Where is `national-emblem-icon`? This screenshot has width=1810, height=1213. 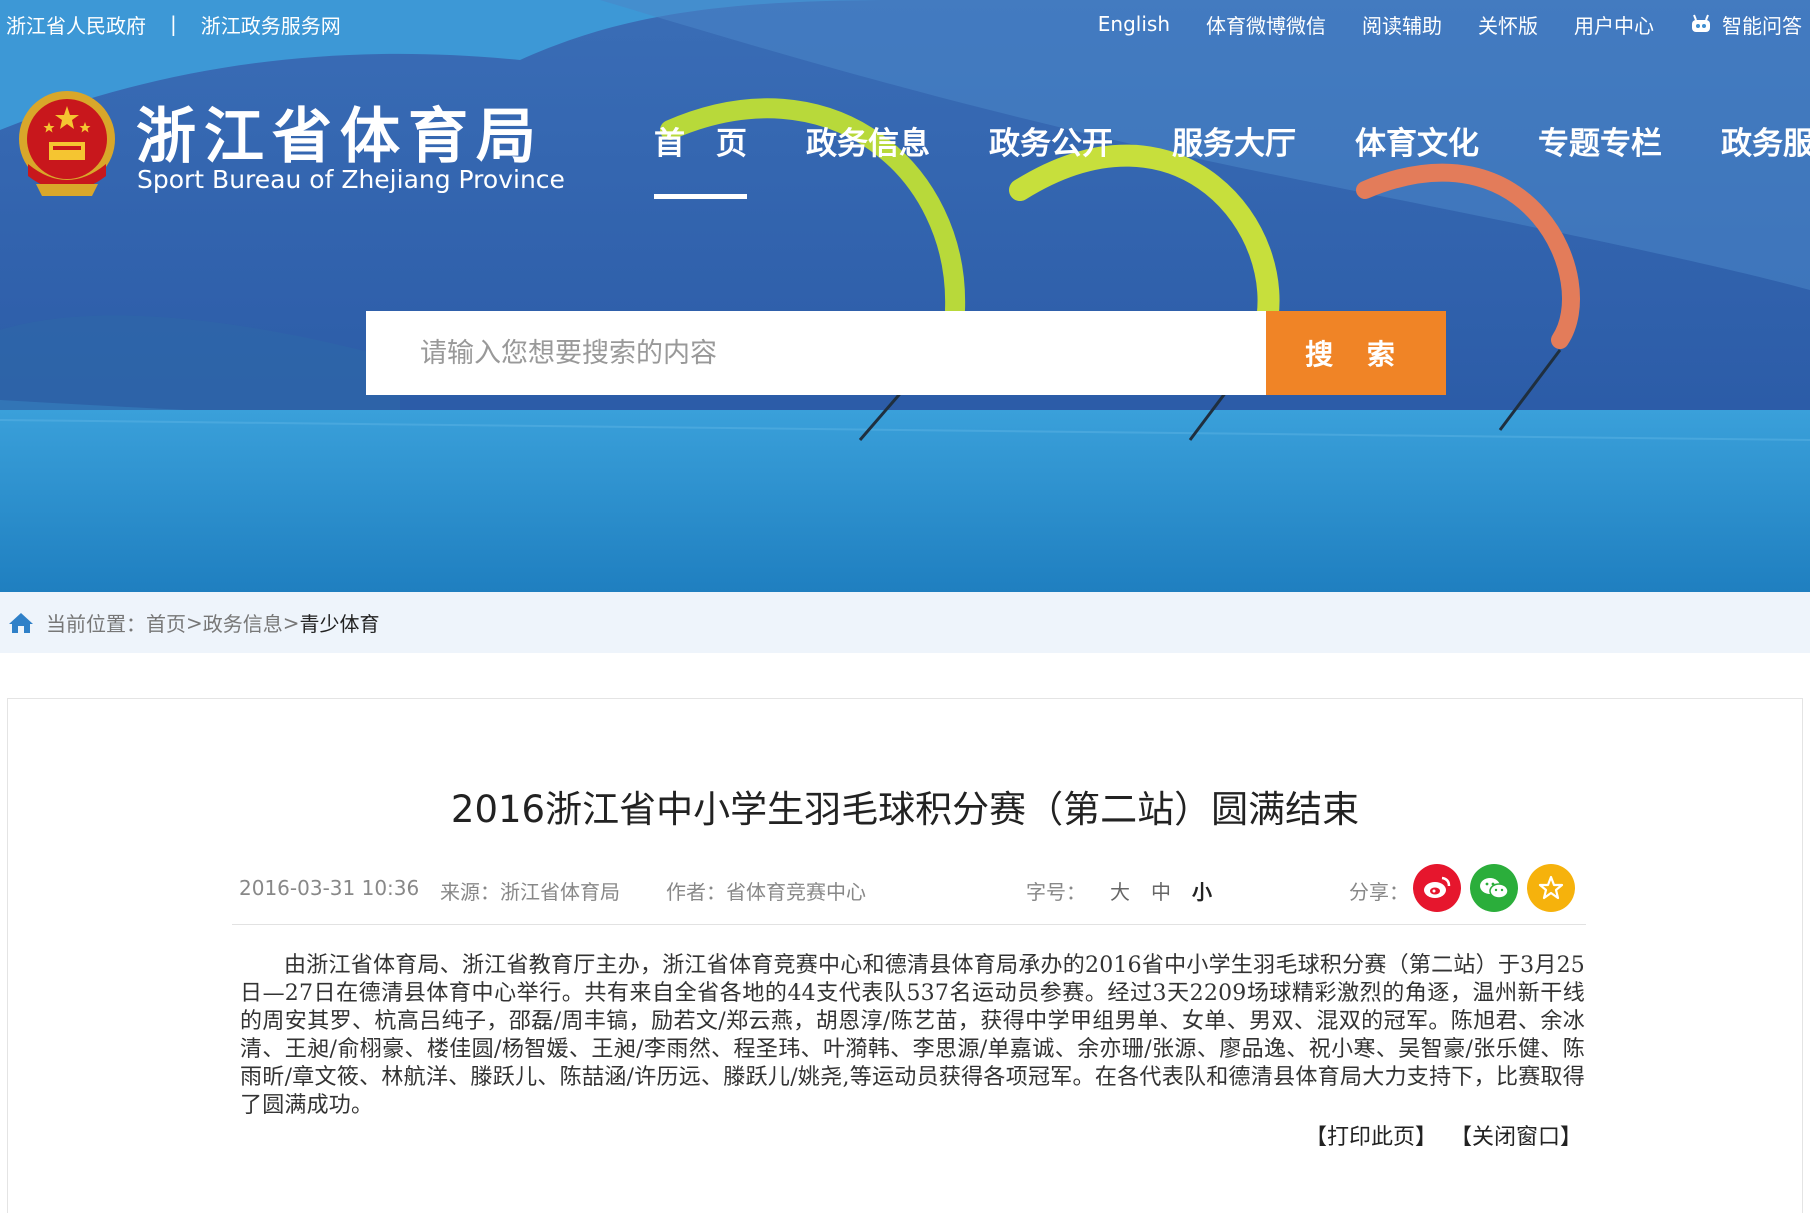 national-emblem-icon is located at coordinates (67, 143).